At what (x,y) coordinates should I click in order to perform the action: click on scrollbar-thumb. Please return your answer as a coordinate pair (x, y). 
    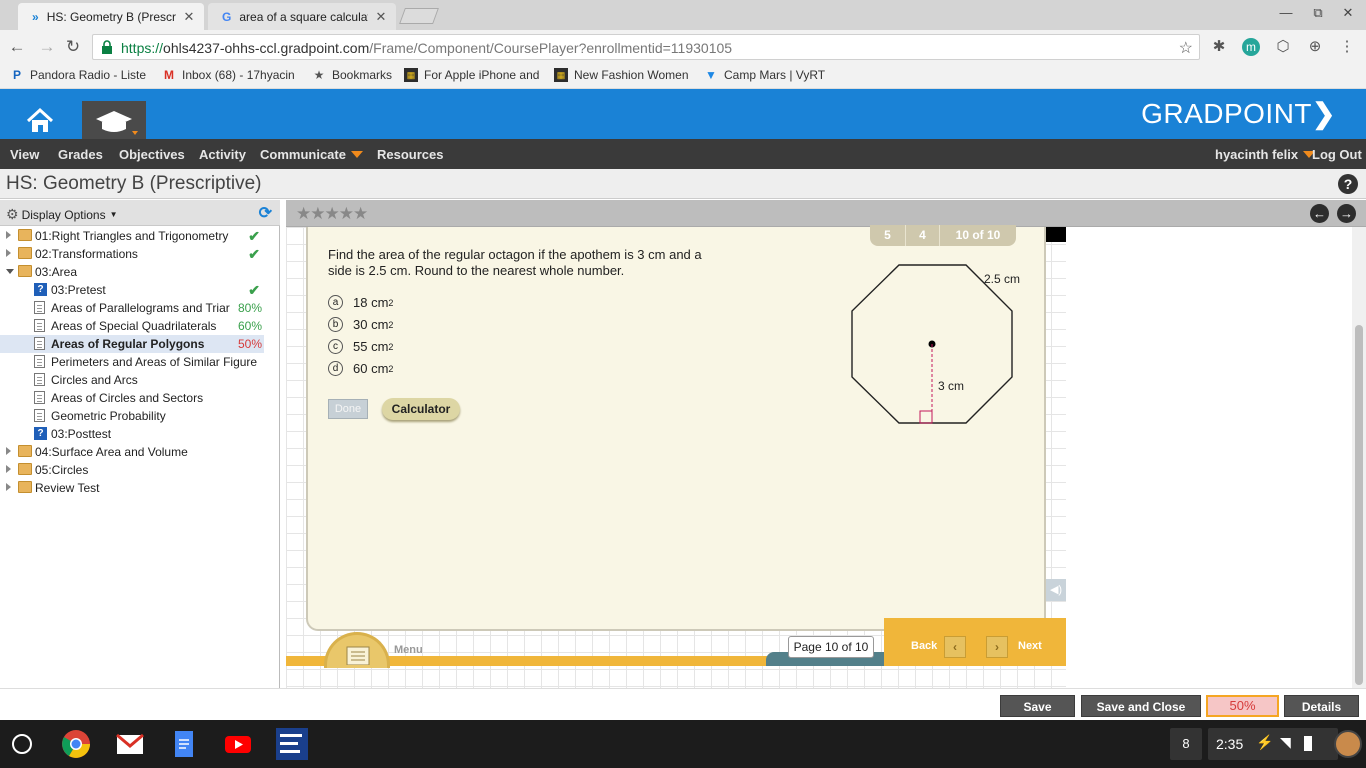
    Looking at the image, I should click on (1359, 505).